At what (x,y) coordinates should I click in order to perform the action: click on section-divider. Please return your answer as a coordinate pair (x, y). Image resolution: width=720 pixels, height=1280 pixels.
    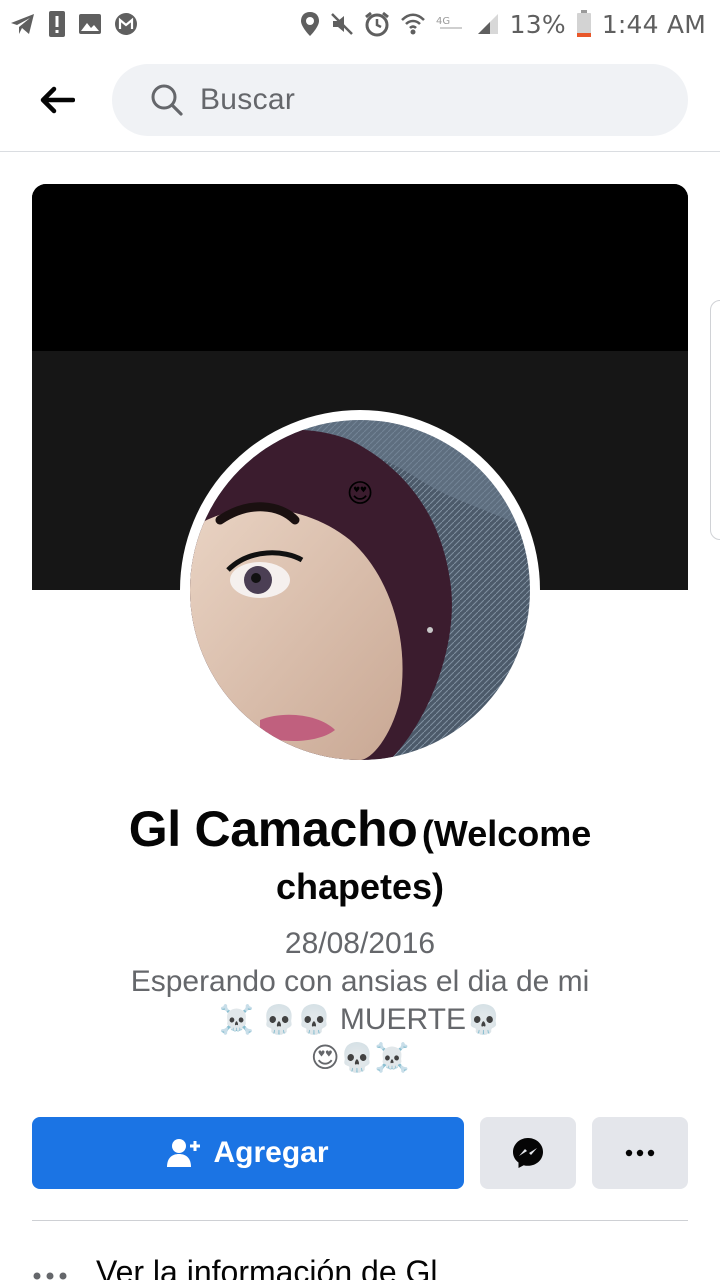
    Looking at the image, I should click on (360, 1220).